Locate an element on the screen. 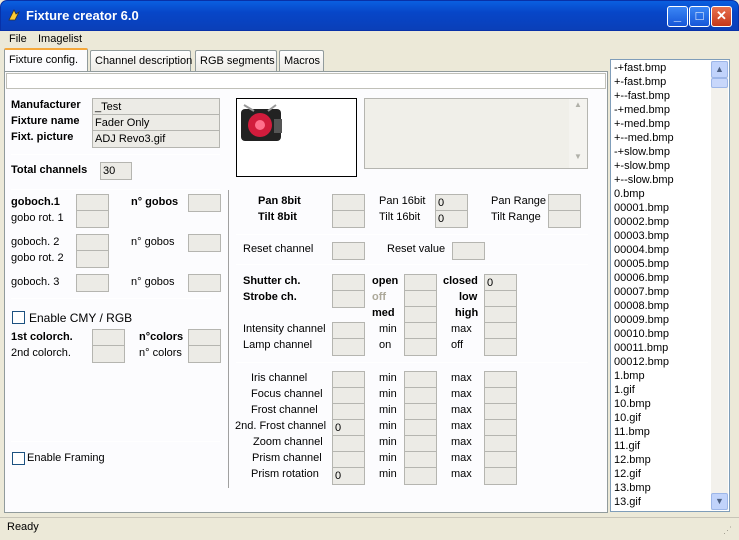 The image size is (739, 540). resize-grip-icon: ⋰ is located at coordinates (729, 531).